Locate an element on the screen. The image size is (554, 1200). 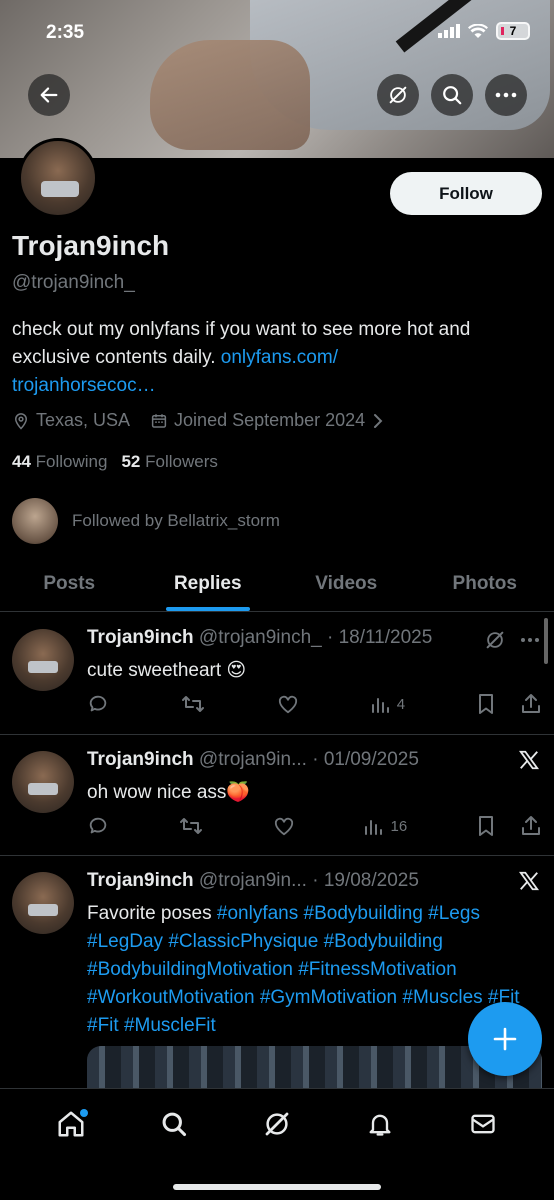
post-handle-date: @trojan9inch_ · 18/11/2025 is located at coordinates (315, 637).